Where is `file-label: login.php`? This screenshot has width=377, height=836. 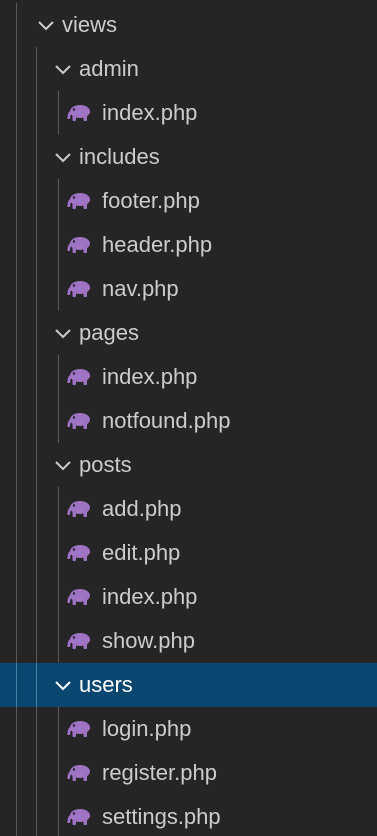 file-label: login.php is located at coordinates (147, 728).